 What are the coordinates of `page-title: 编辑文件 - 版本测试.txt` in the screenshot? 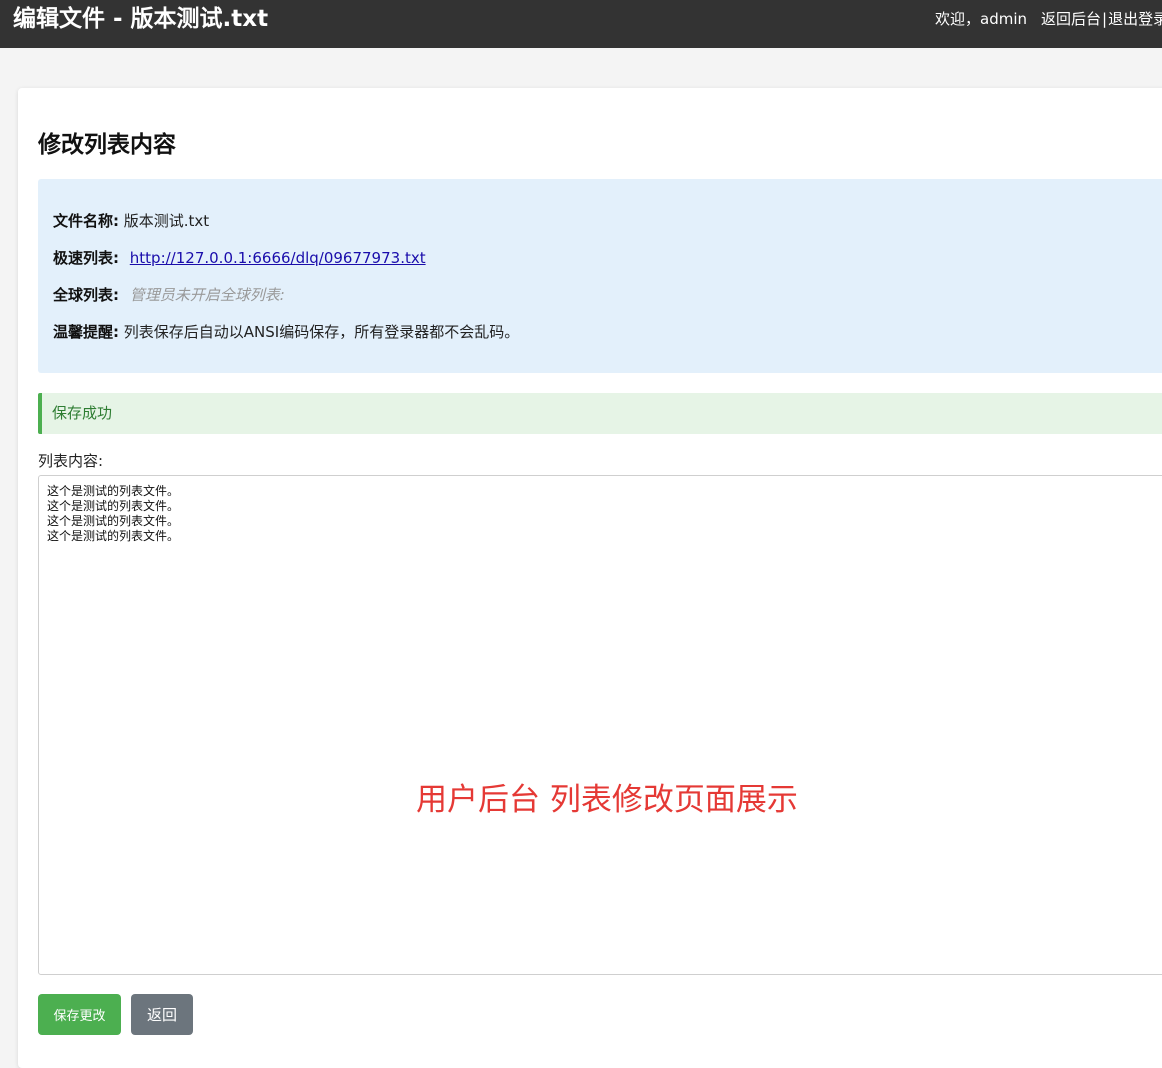 It's located at (141, 19).